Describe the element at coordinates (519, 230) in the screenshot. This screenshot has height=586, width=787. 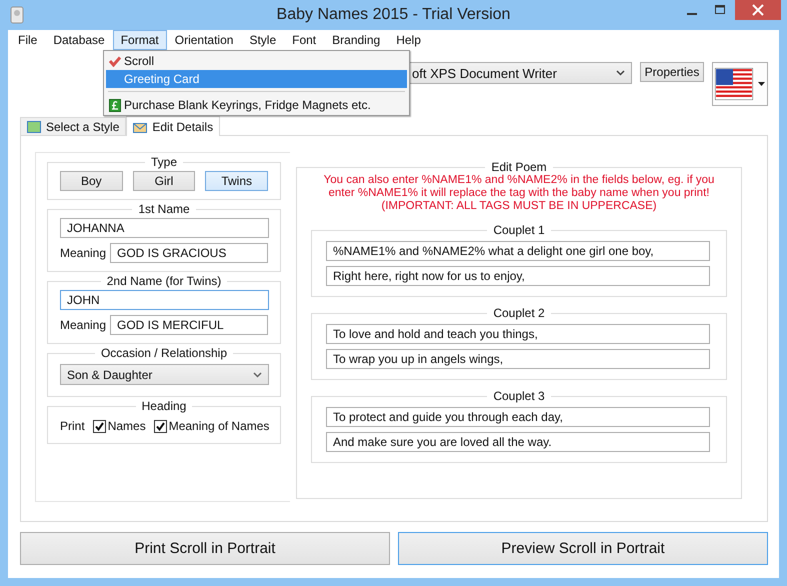
I see `group-title: Couplet 1` at that location.